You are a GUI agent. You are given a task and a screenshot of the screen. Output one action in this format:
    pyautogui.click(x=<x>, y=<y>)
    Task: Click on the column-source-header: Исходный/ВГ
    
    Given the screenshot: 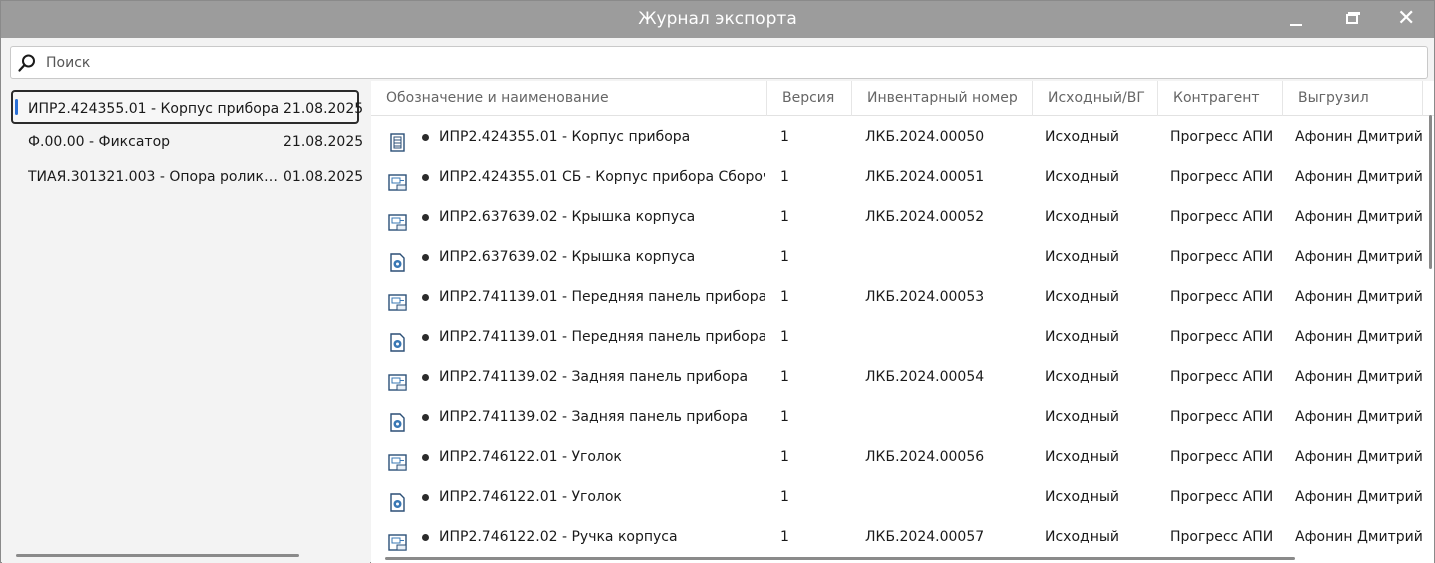 What is the action you would take?
    pyautogui.click(x=1095, y=98)
    